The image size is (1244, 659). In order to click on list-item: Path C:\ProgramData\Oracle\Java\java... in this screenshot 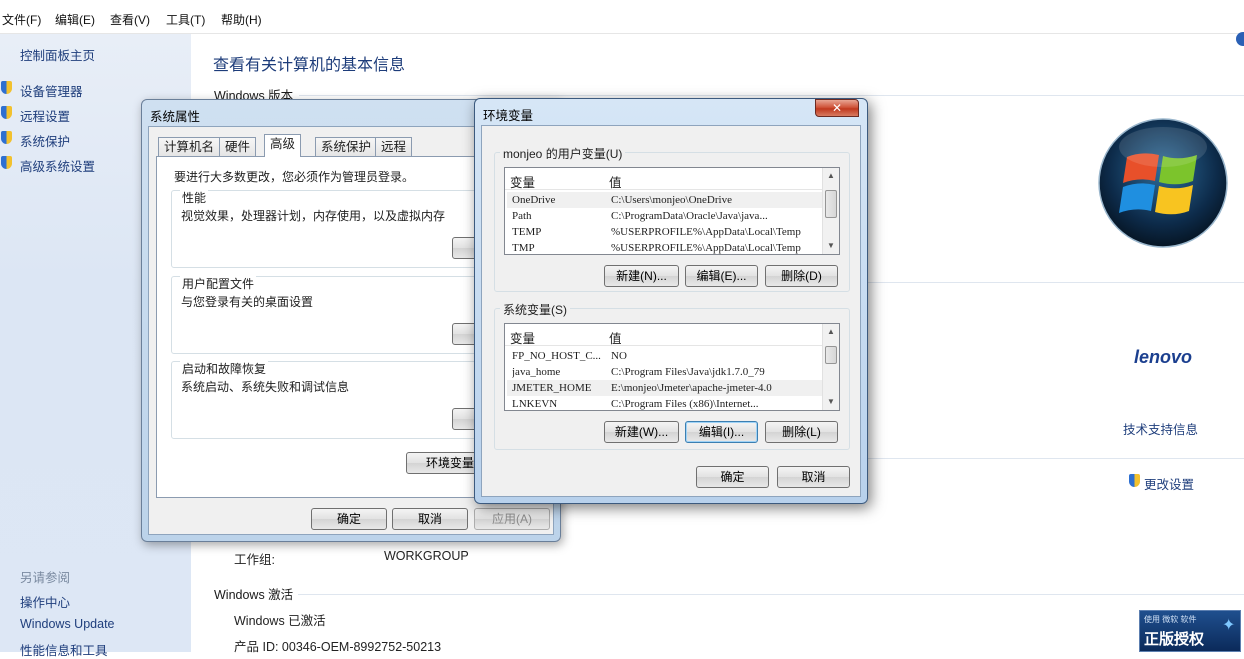, I will do `click(664, 216)`.